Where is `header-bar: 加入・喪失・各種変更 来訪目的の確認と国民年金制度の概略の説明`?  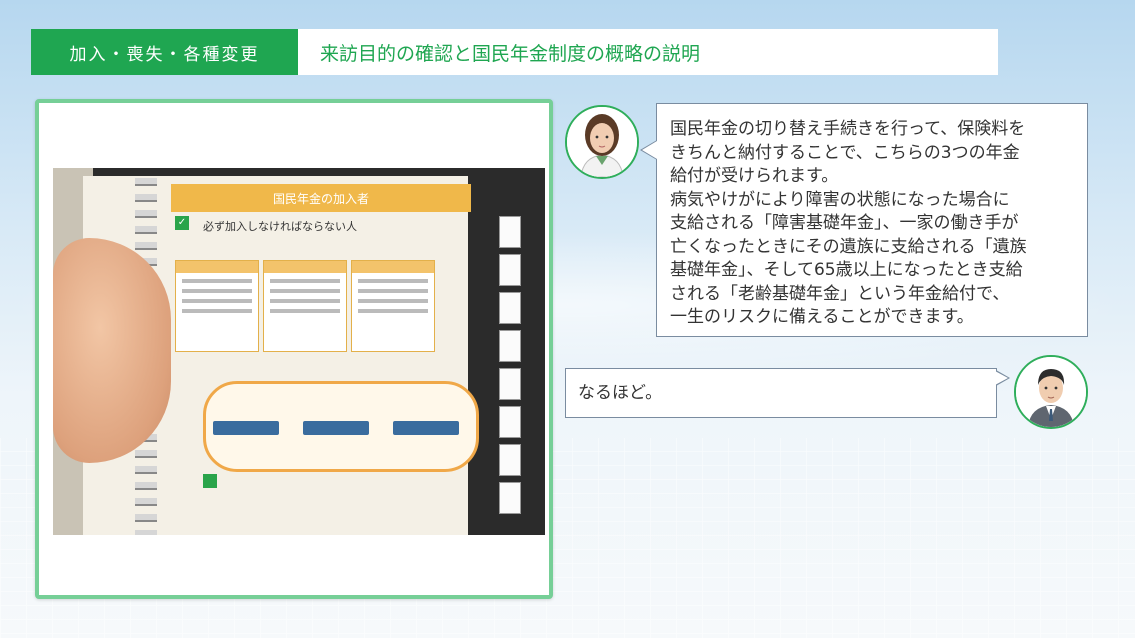 header-bar: 加入・喪失・各種変更 来訪目的の確認と国民年金制度の概略の説明 is located at coordinates (514, 52).